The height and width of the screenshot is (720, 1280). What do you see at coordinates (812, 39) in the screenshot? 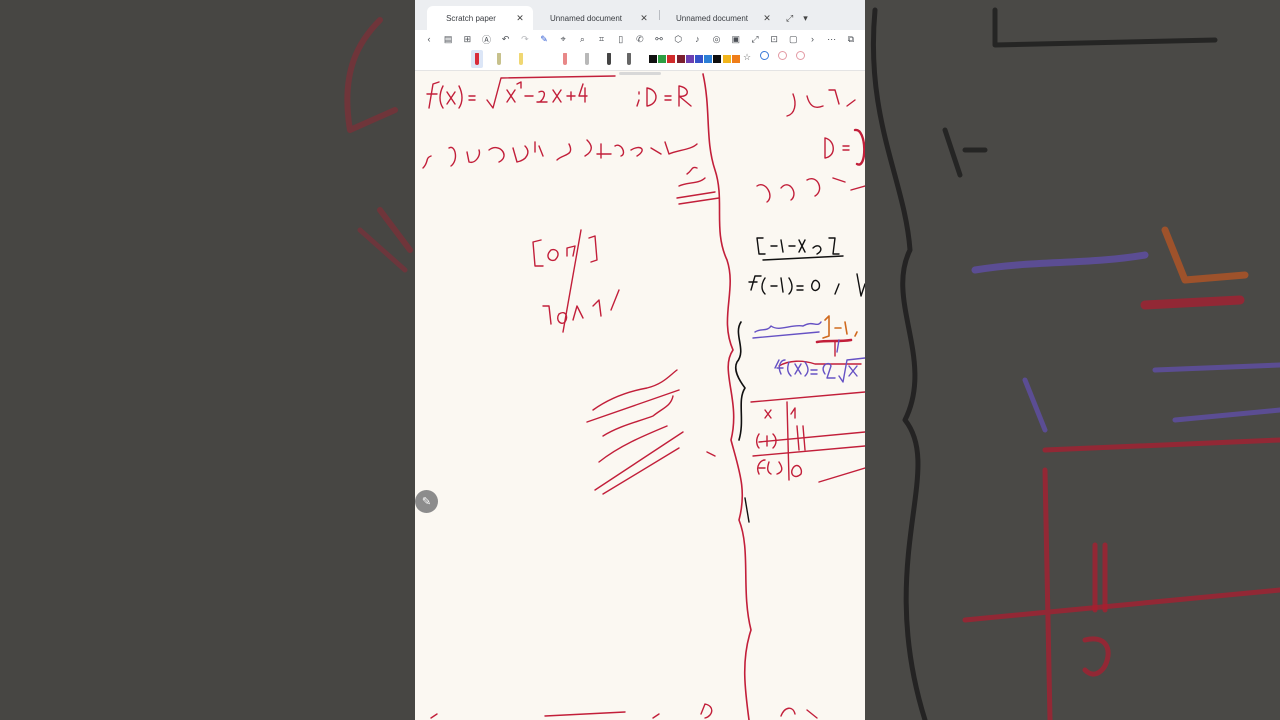
I see `chevron-right-icon: ›` at bounding box center [812, 39].